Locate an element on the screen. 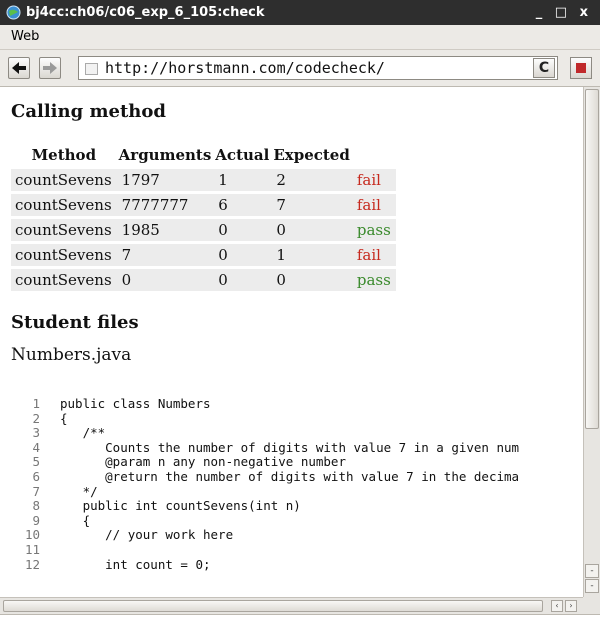  title-bar: bj4cc:ch06/c06_exp_6_105:check _ □ x is located at coordinates (300, 12).